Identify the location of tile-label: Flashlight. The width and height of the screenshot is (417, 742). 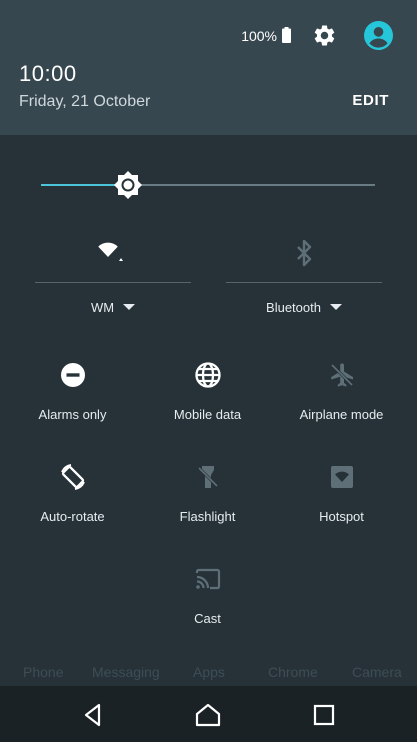
(207, 516).